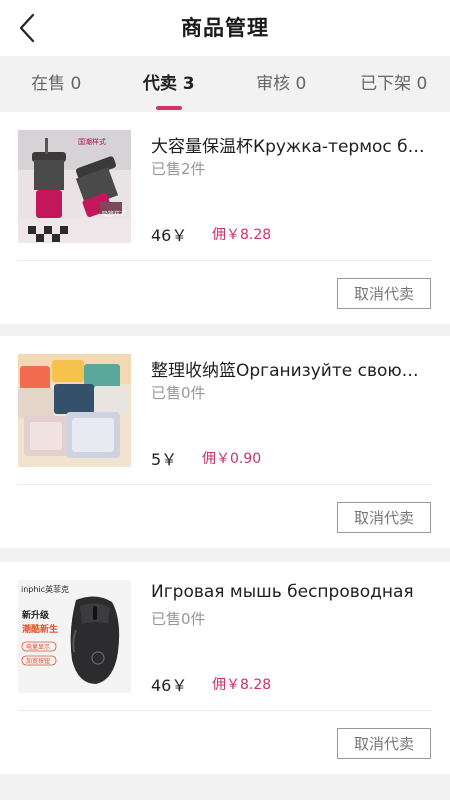  What do you see at coordinates (38, 661) in the screenshot?
I see `thumb-tag-2: 加宽按钮` at bounding box center [38, 661].